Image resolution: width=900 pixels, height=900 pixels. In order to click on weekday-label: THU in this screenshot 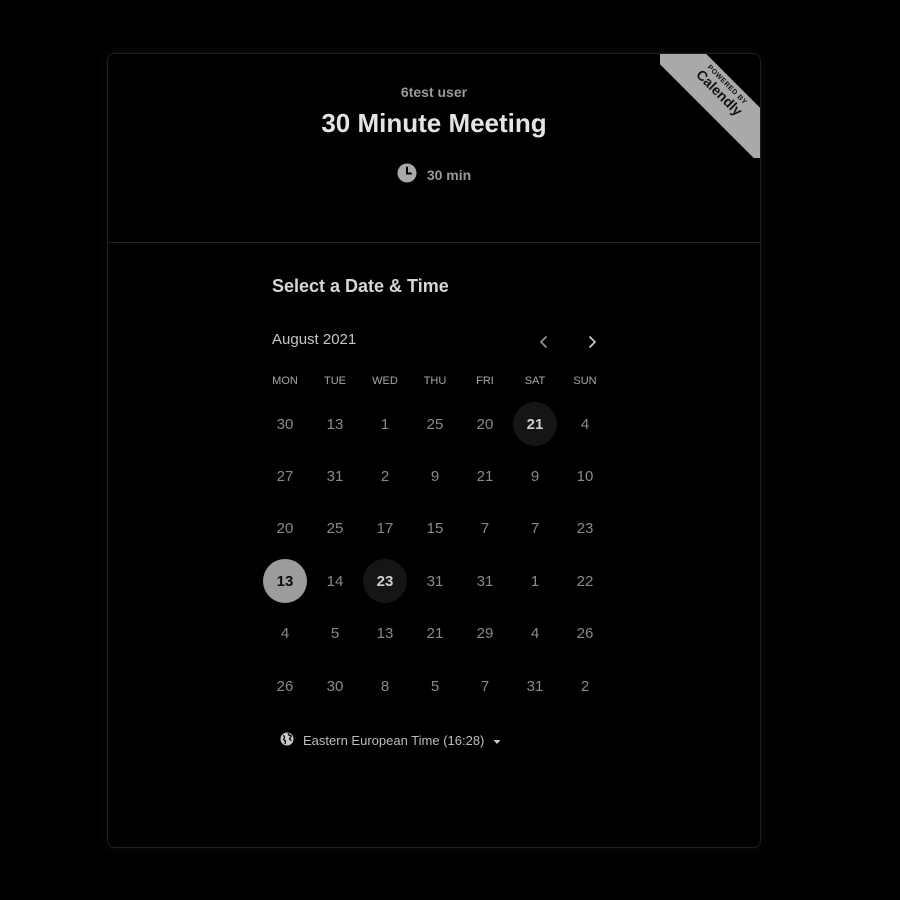, I will do `click(435, 381)`.